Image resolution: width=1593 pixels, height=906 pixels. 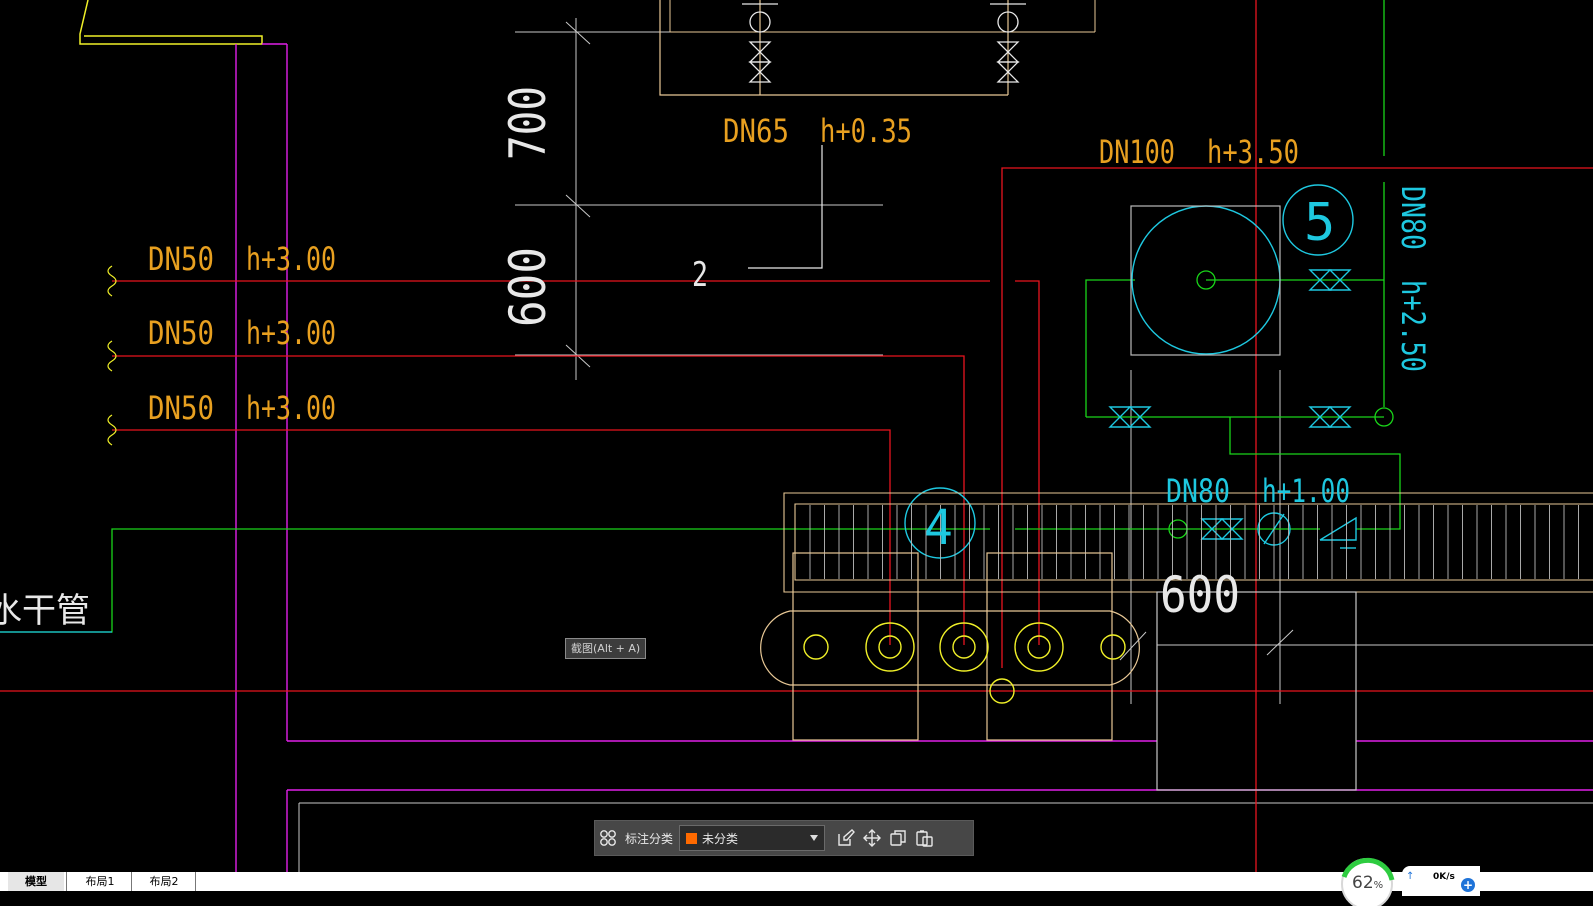 I want to click on tag-5: 5, so click(x=1319, y=223).